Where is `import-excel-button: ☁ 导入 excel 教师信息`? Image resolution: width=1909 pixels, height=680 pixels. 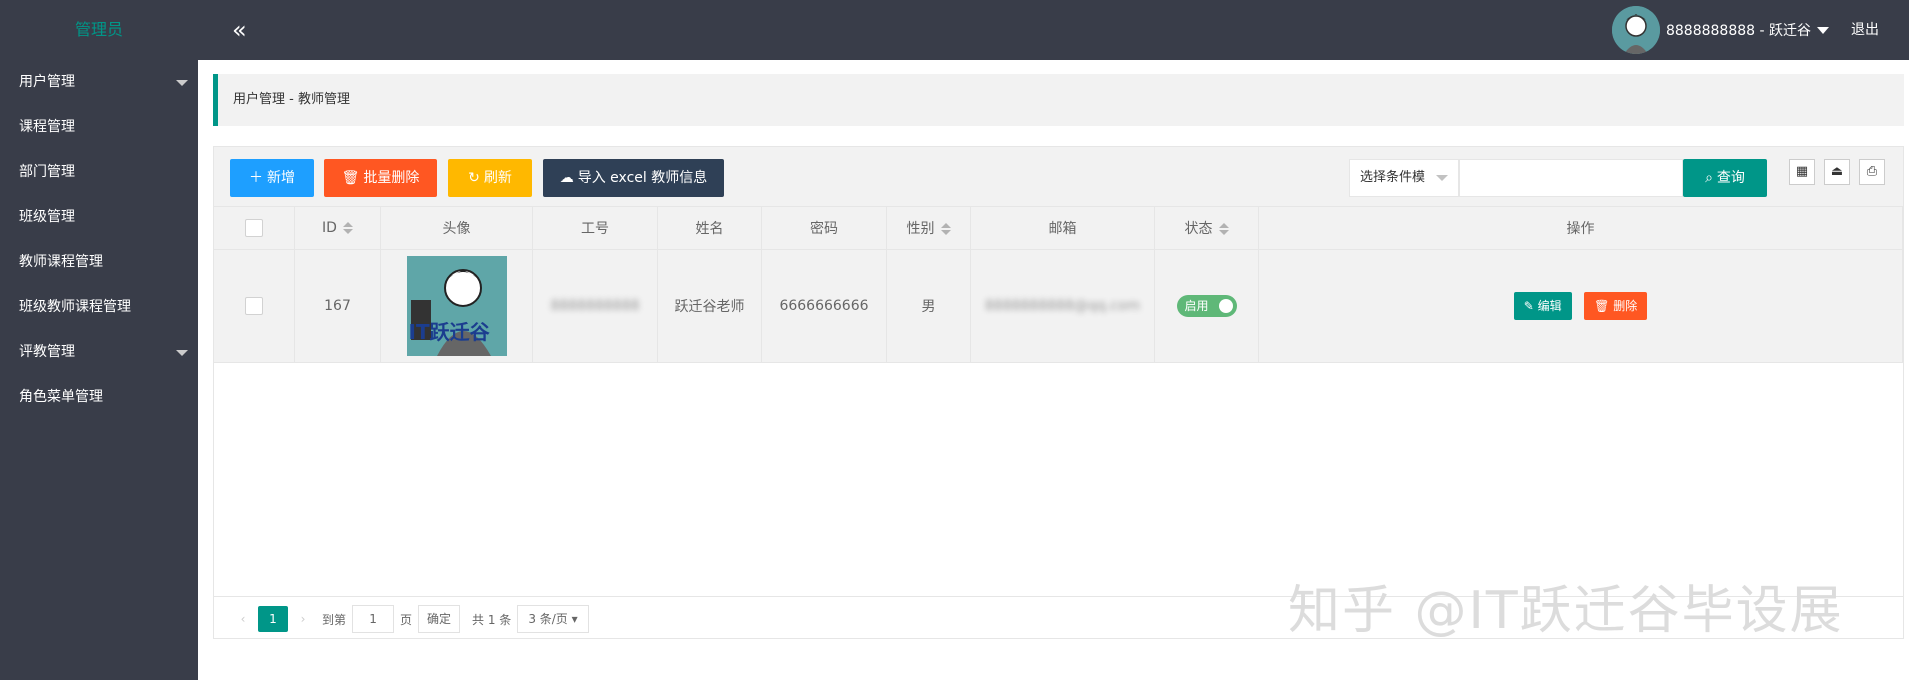 import-excel-button: ☁ 导入 excel 教师信息 is located at coordinates (633, 178).